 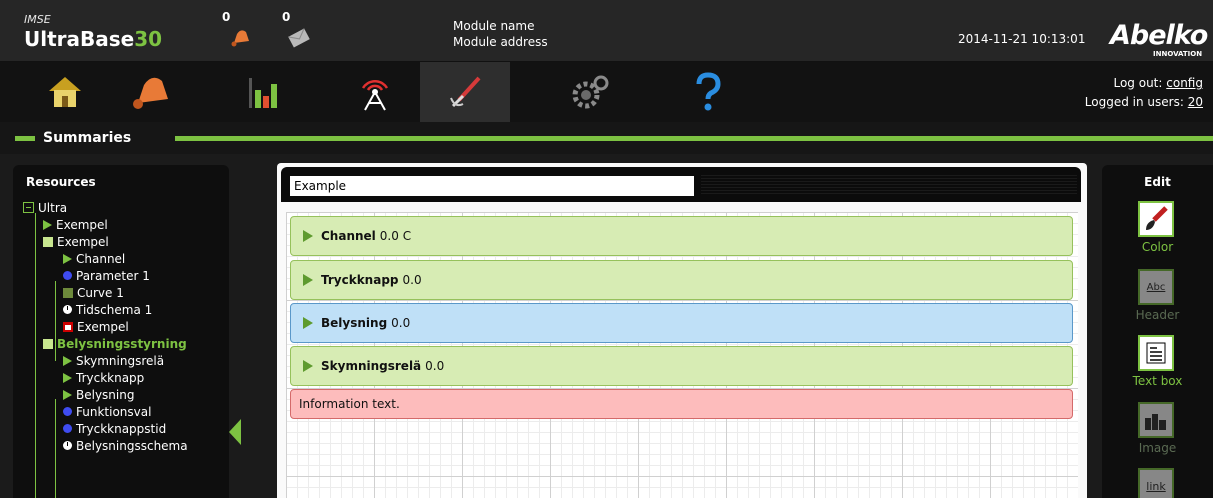 What do you see at coordinates (681, 366) in the screenshot?
I see `summary-row: Skymningsrelä 0.0` at bounding box center [681, 366].